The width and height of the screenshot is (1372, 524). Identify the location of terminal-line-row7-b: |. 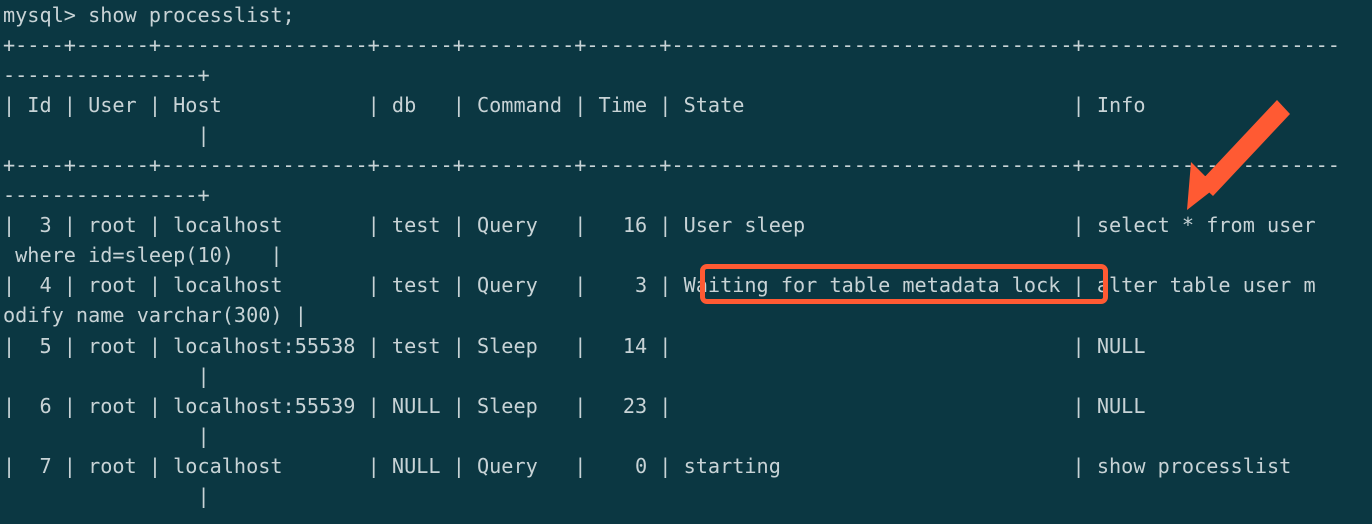
(106, 495).